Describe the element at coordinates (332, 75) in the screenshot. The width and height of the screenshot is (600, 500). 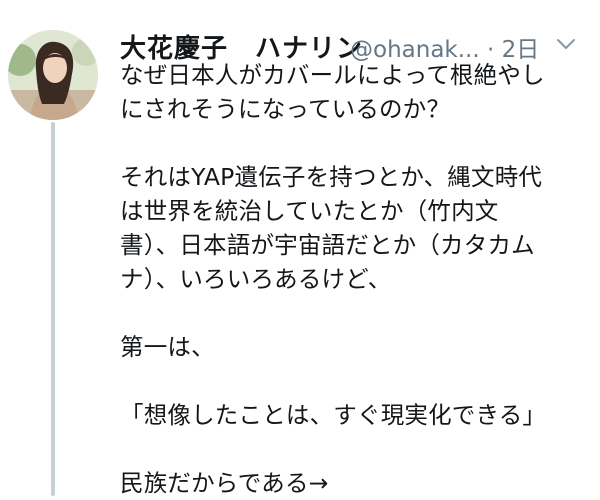
I see `text-line: なぜ日本人がカバールによって根絶やし` at that location.